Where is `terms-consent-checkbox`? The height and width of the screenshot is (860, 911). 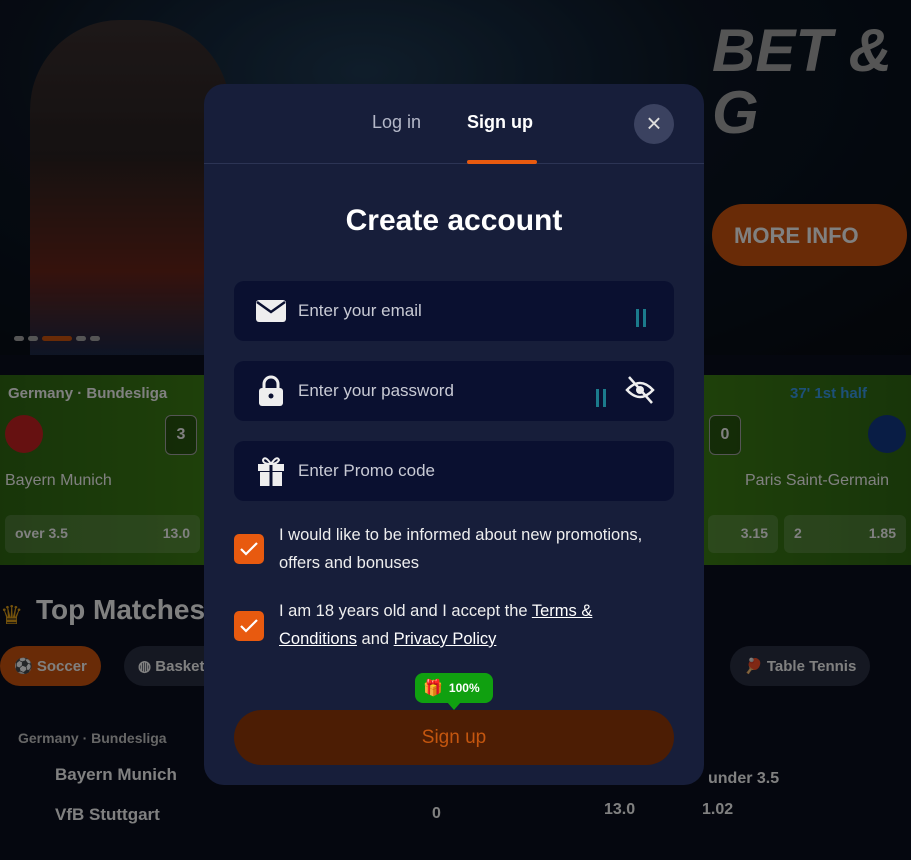 terms-consent-checkbox is located at coordinates (249, 626).